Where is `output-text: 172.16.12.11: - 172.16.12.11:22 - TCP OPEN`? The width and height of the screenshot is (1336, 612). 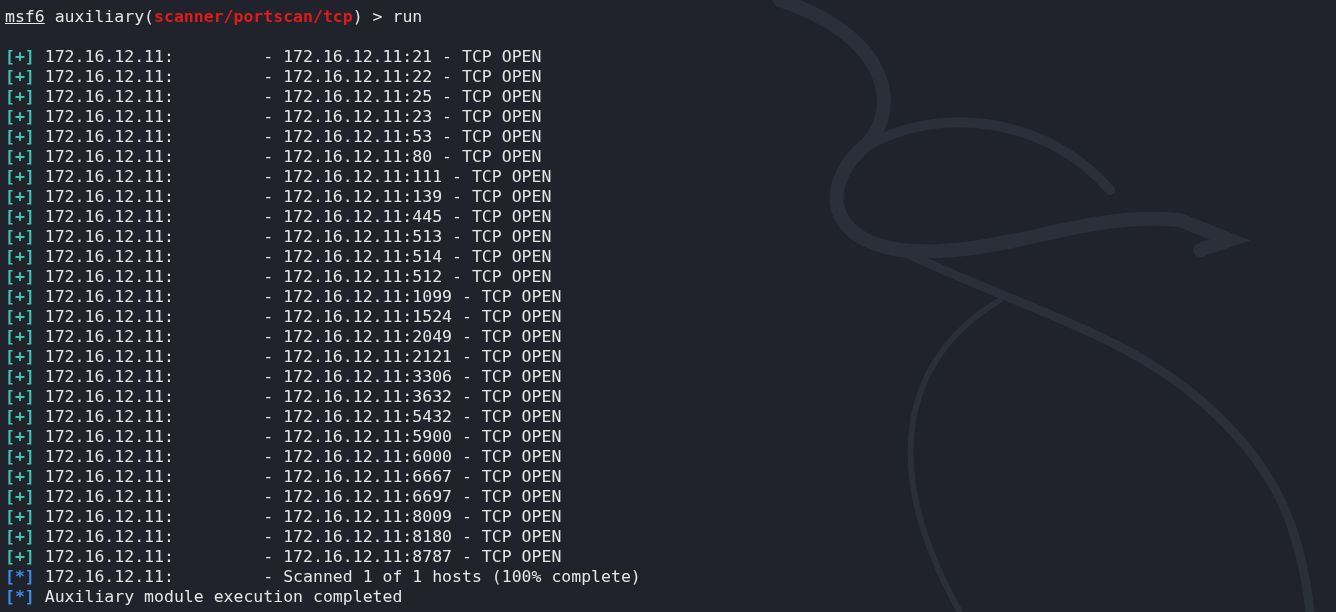 output-text: 172.16.12.11: - 172.16.12.11:22 - TCP OPEN is located at coordinates (293, 76).